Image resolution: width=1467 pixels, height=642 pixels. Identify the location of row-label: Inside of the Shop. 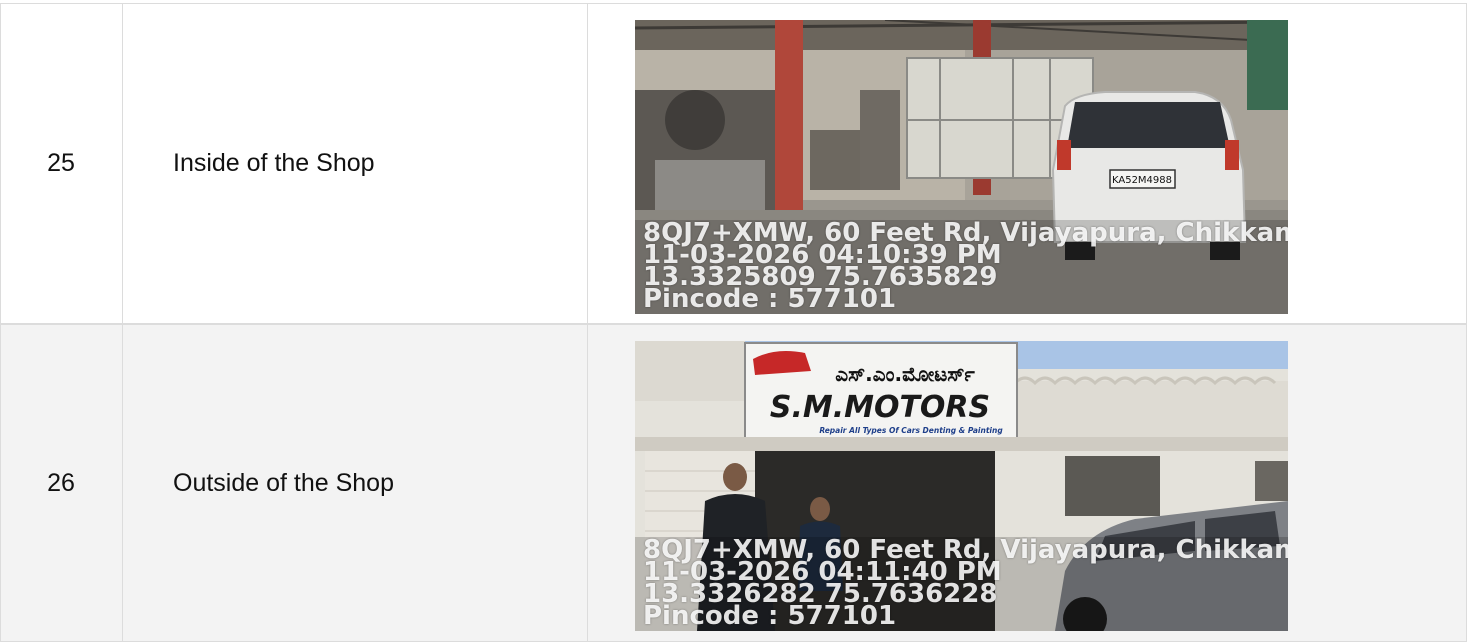
(274, 163).